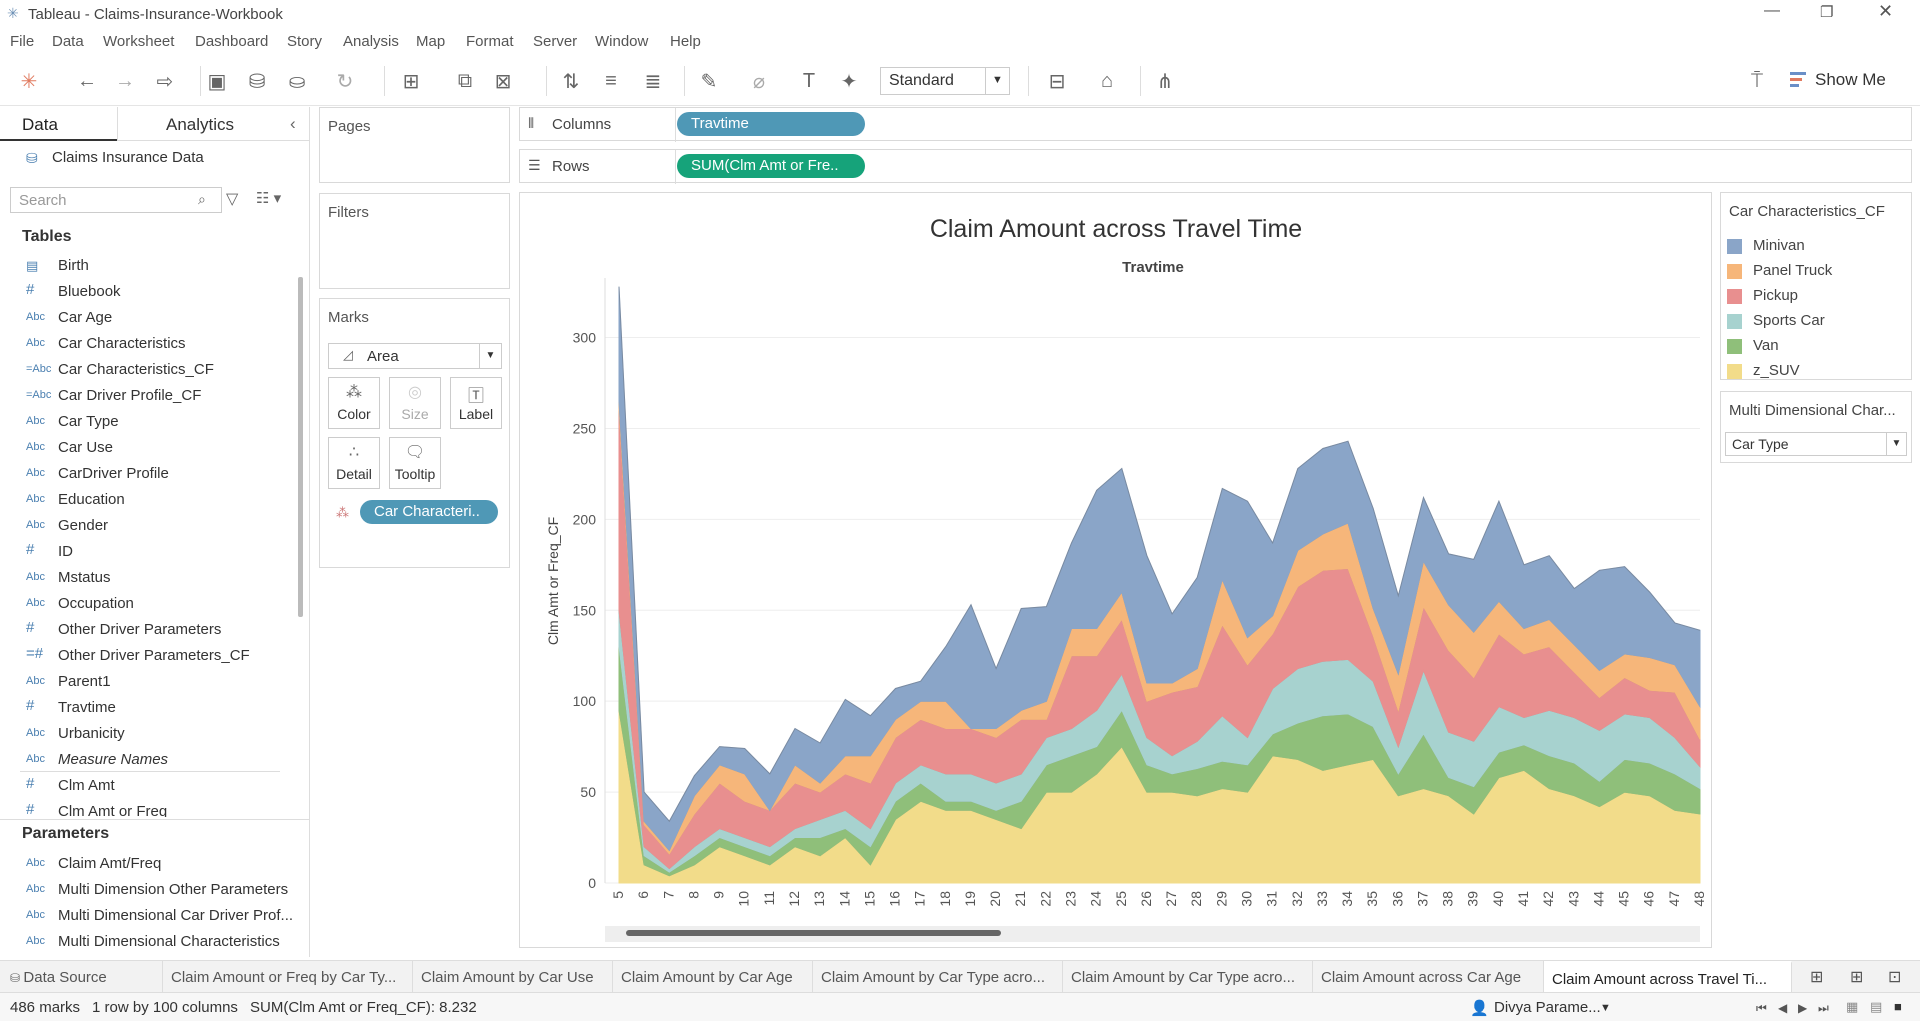 This screenshot has width=1920, height=1021. I want to click on new-story-icon: ⊡, so click(1894, 977).